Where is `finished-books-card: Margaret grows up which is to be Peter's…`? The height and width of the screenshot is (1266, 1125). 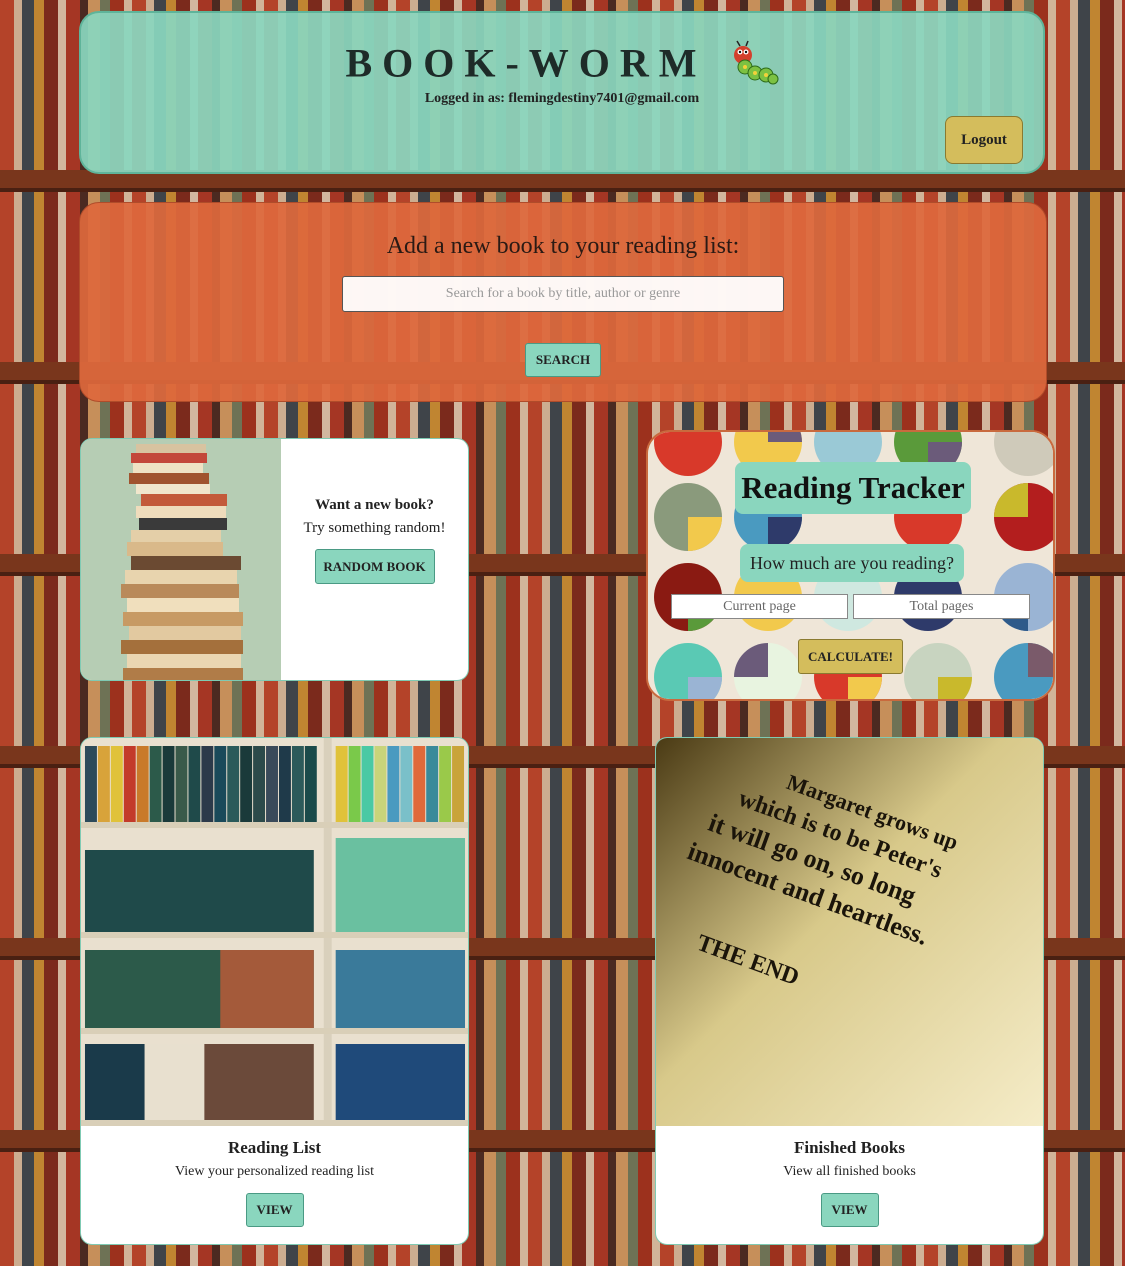 finished-books-card: Margaret grows up which is to be Peter's… is located at coordinates (849, 991).